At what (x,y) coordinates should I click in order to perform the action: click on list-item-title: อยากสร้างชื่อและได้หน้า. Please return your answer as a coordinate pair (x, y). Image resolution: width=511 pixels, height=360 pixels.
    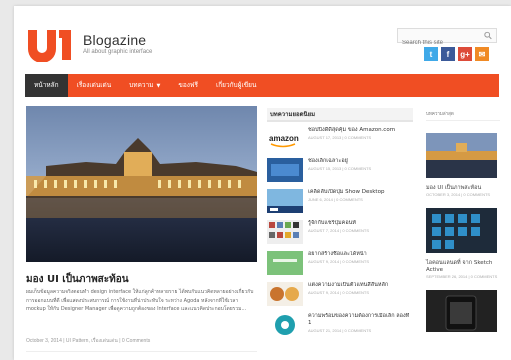
    Looking at the image, I should click on (360, 254).